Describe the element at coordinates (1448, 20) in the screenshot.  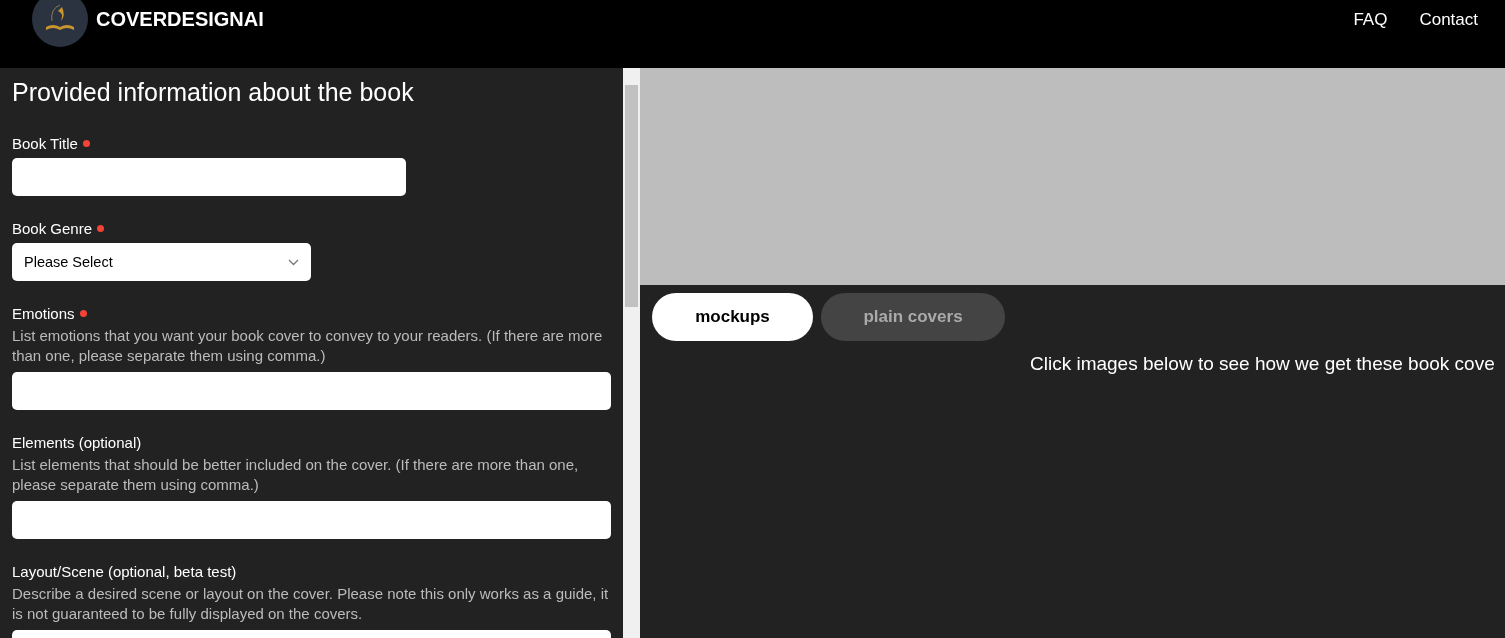
I see `nav-link: Contact` at that location.